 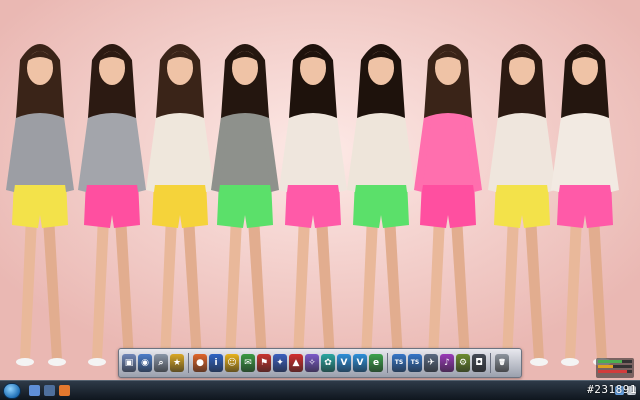 What do you see at coordinates (344, 363) in the screenshot?
I see `v-icon-1: V` at bounding box center [344, 363].